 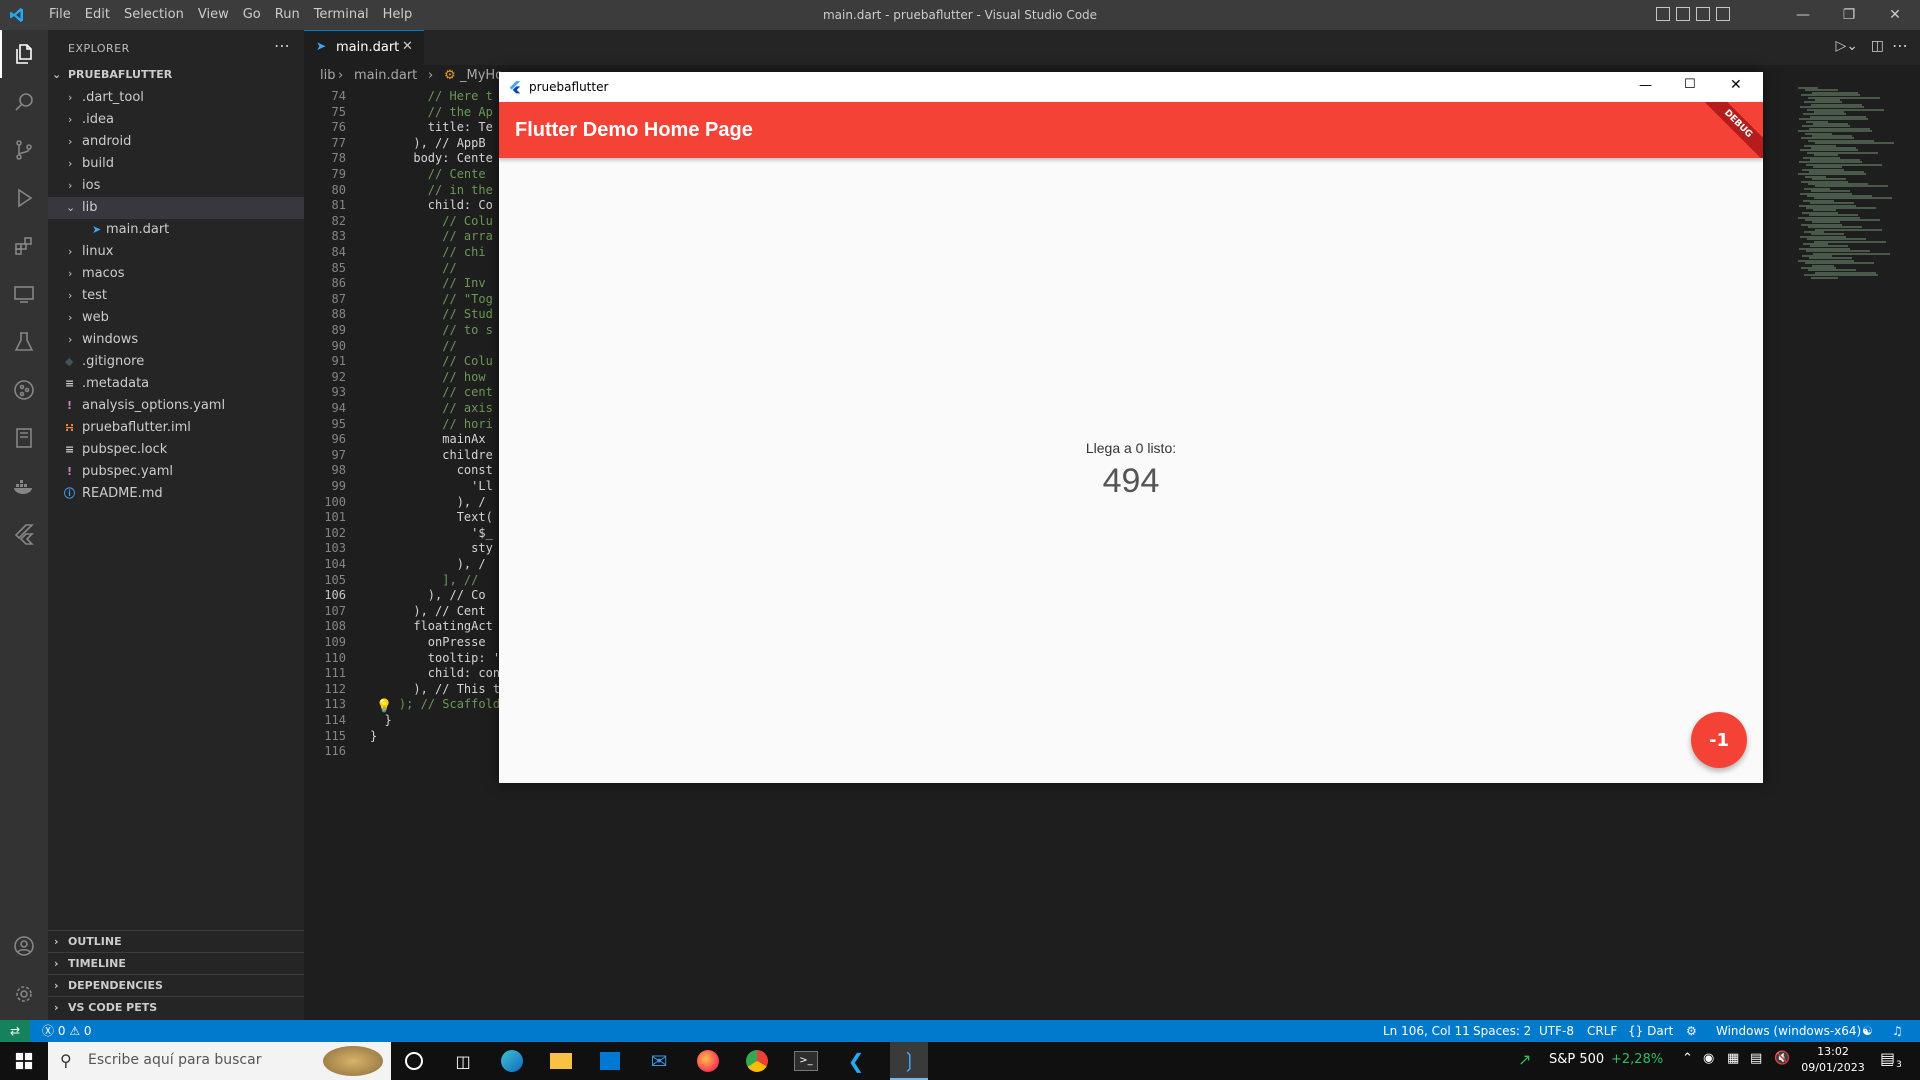 What do you see at coordinates (327, 75) in the screenshot?
I see `breadcrumb-lib: lib` at bounding box center [327, 75].